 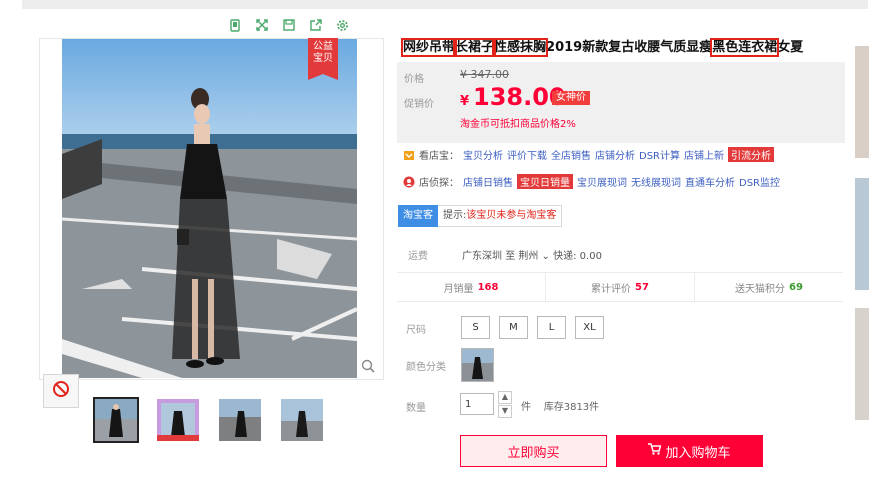 I want to click on shop-tool-icon, so click(x=409, y=155).